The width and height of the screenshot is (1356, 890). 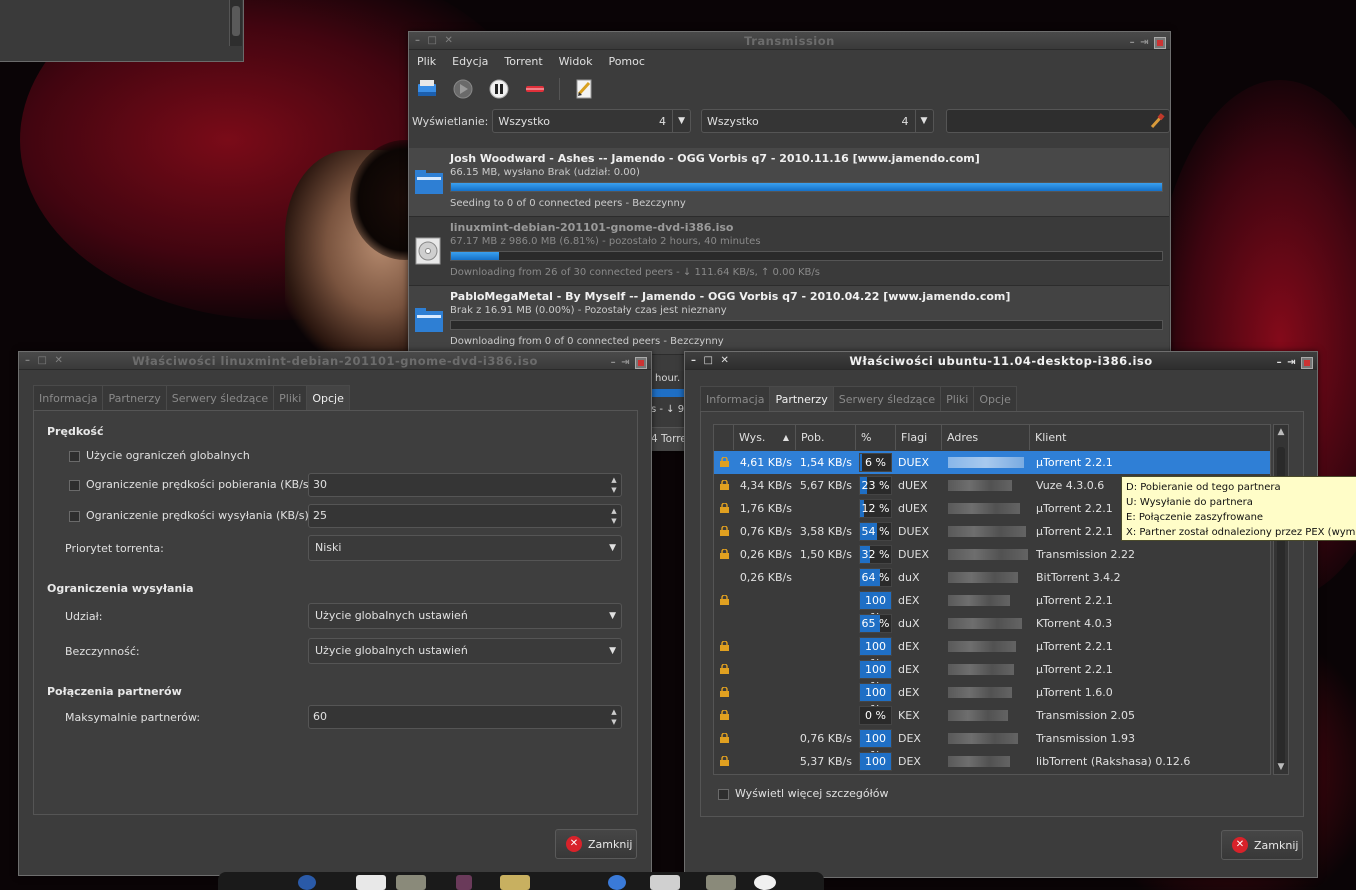 I want to click on peer-row: 0,26 KB/s 64 % duX BitTorrent 3.4.2, so click(x=992, y=577).